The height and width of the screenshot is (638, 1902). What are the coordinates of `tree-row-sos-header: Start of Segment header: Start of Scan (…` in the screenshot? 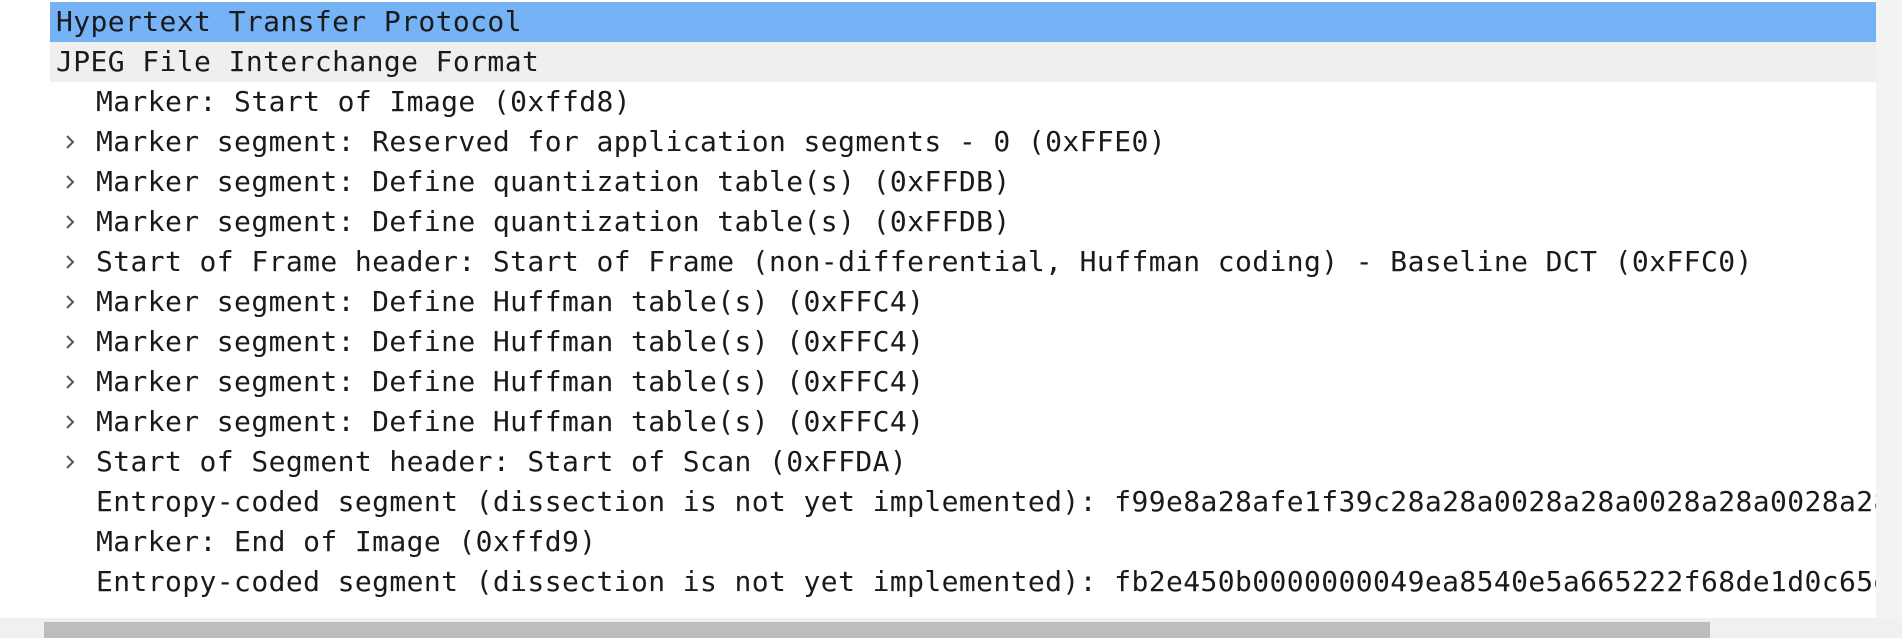 It's located at (963, 462).